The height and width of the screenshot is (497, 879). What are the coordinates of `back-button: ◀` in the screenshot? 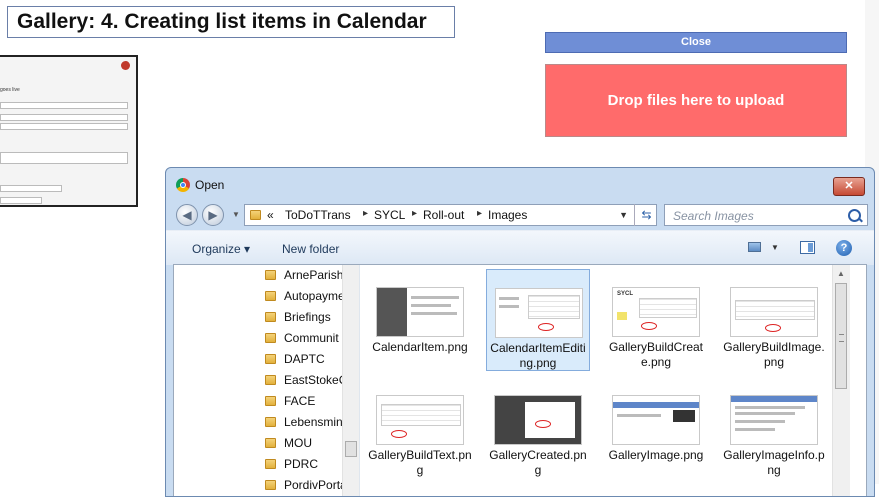 It's located at (187, 215).